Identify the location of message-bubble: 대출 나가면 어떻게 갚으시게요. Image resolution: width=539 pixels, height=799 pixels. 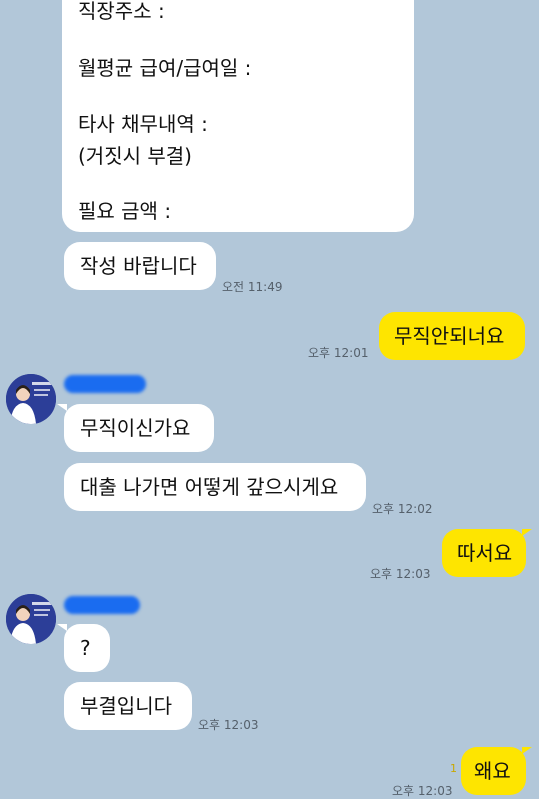
(215, 487).